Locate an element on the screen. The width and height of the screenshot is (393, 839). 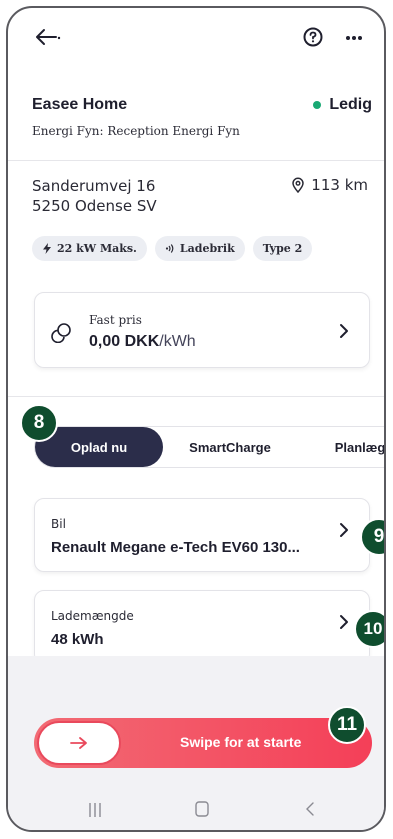
status-dot-icon is located at coordinates (317, 105).